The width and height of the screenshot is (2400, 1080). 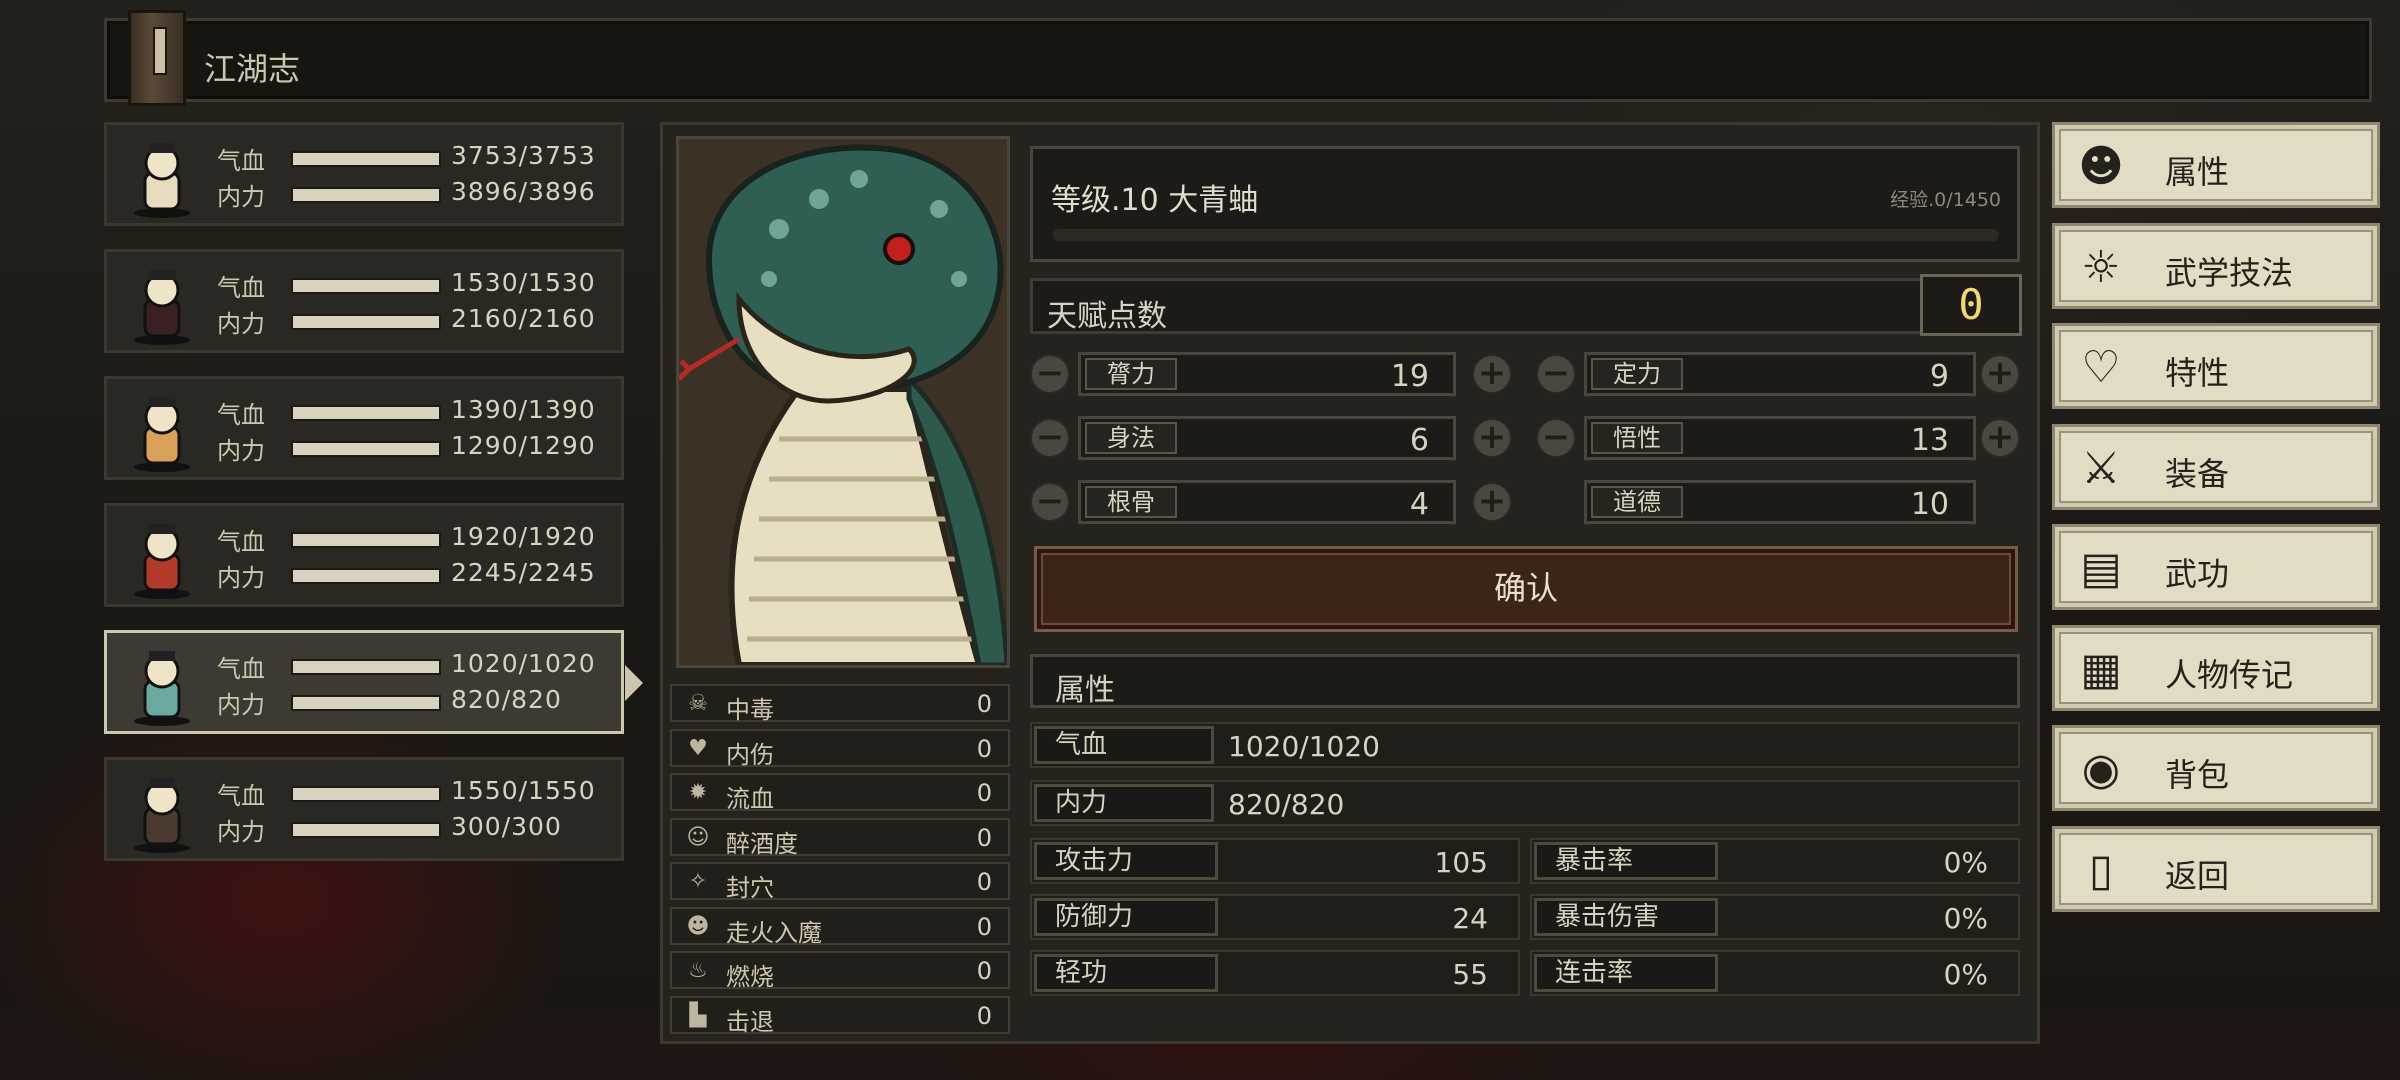 What do you see at coordinates (2216, 366) in the screenshot?
I see `menu-button: ♡ 特性` at bounding box center [2216, 366].